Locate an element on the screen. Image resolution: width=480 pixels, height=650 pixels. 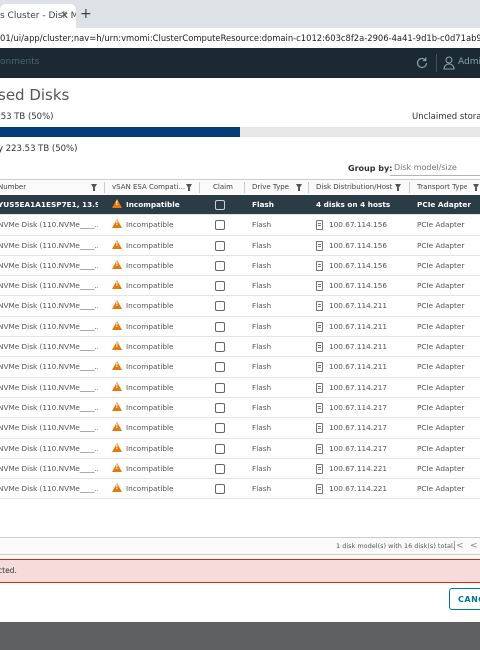
user-name: Admin is located at coordinates (469, 62).